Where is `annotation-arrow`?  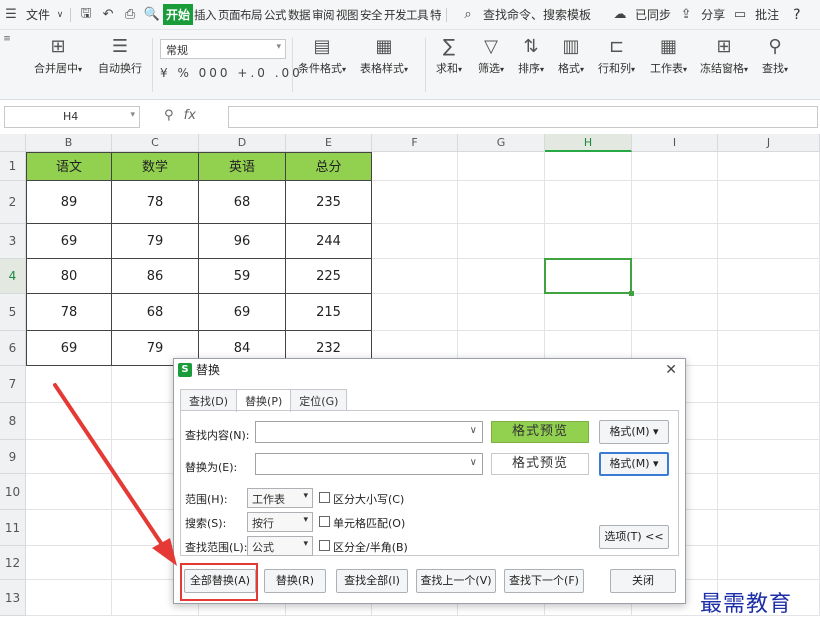 annotation-arrow is located at coordinates (115, 474).